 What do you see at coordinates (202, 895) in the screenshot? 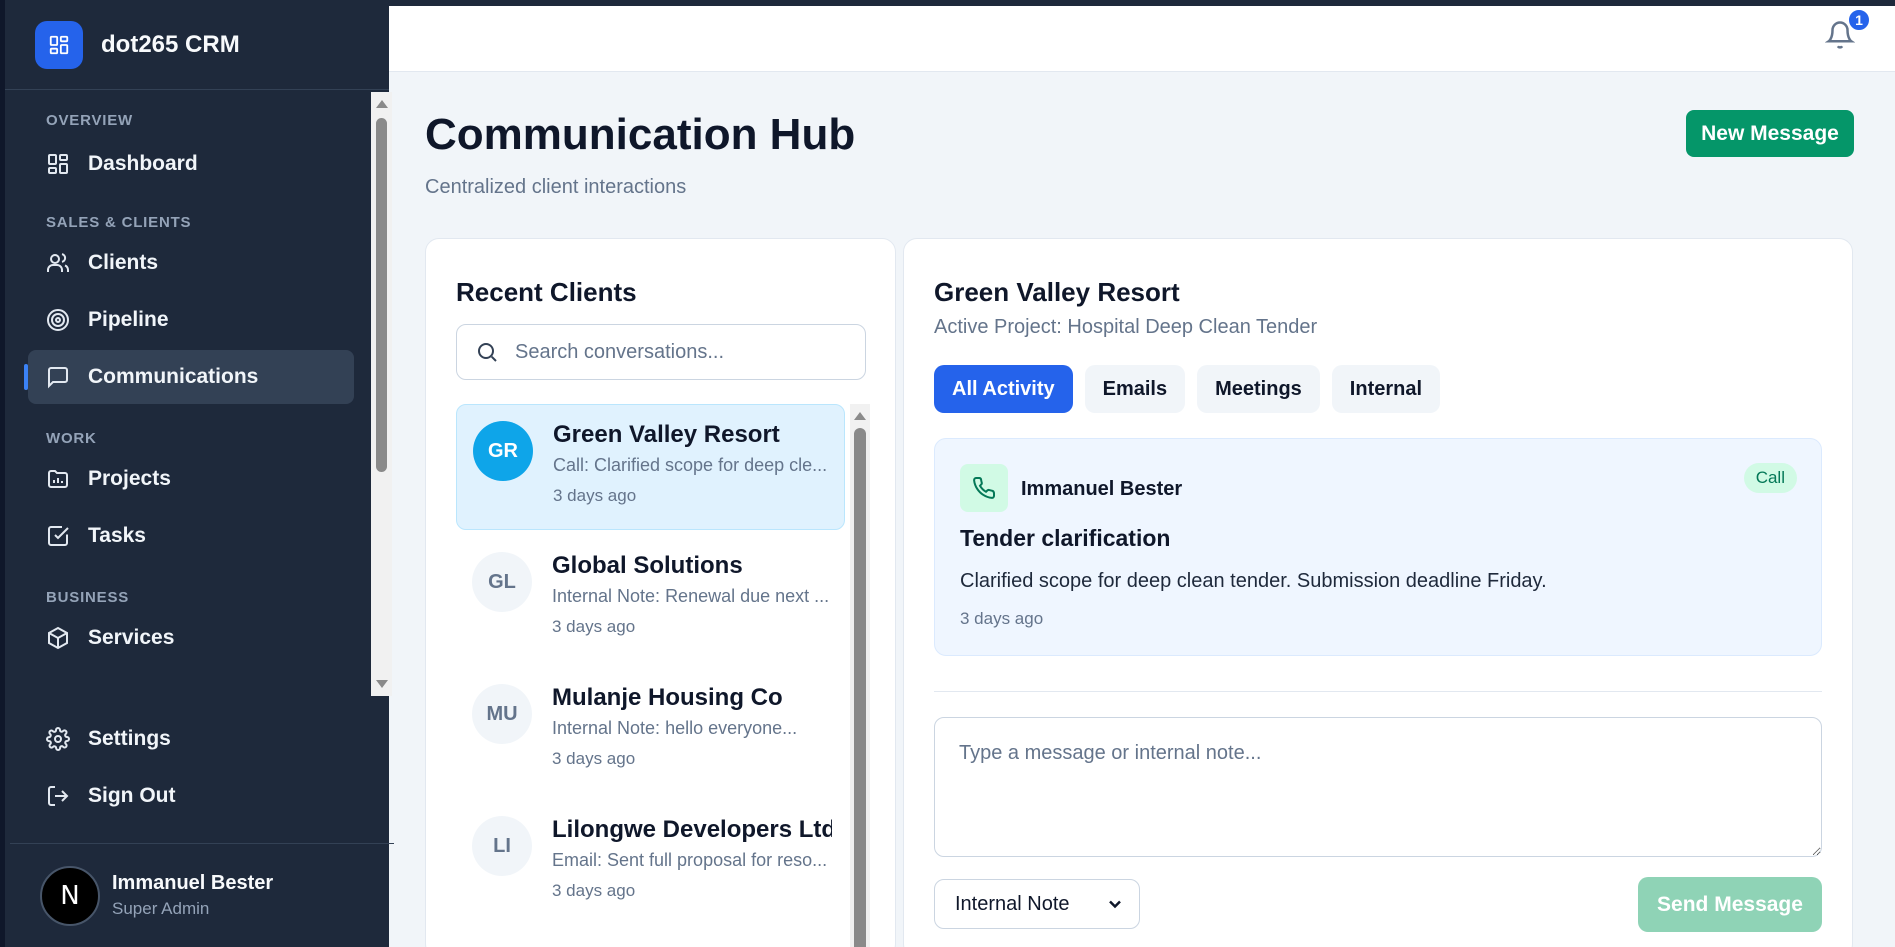
I see `user-profile: N Immanuel Bester Super Admin` at bounding box center [202, 895].